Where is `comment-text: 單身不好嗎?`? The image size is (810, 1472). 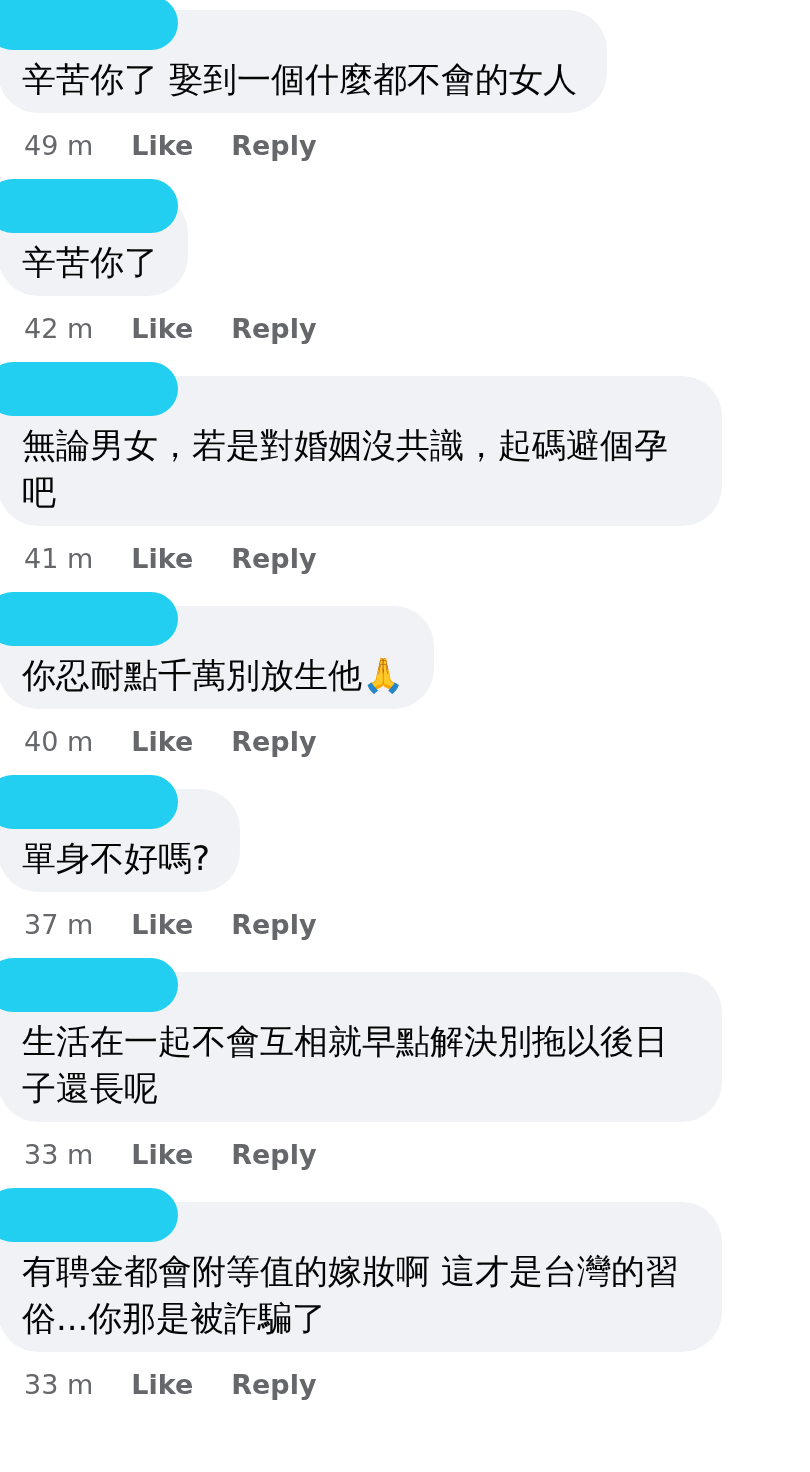
comment-text: 單身不好嗎? is located at coordinates (116, 858).